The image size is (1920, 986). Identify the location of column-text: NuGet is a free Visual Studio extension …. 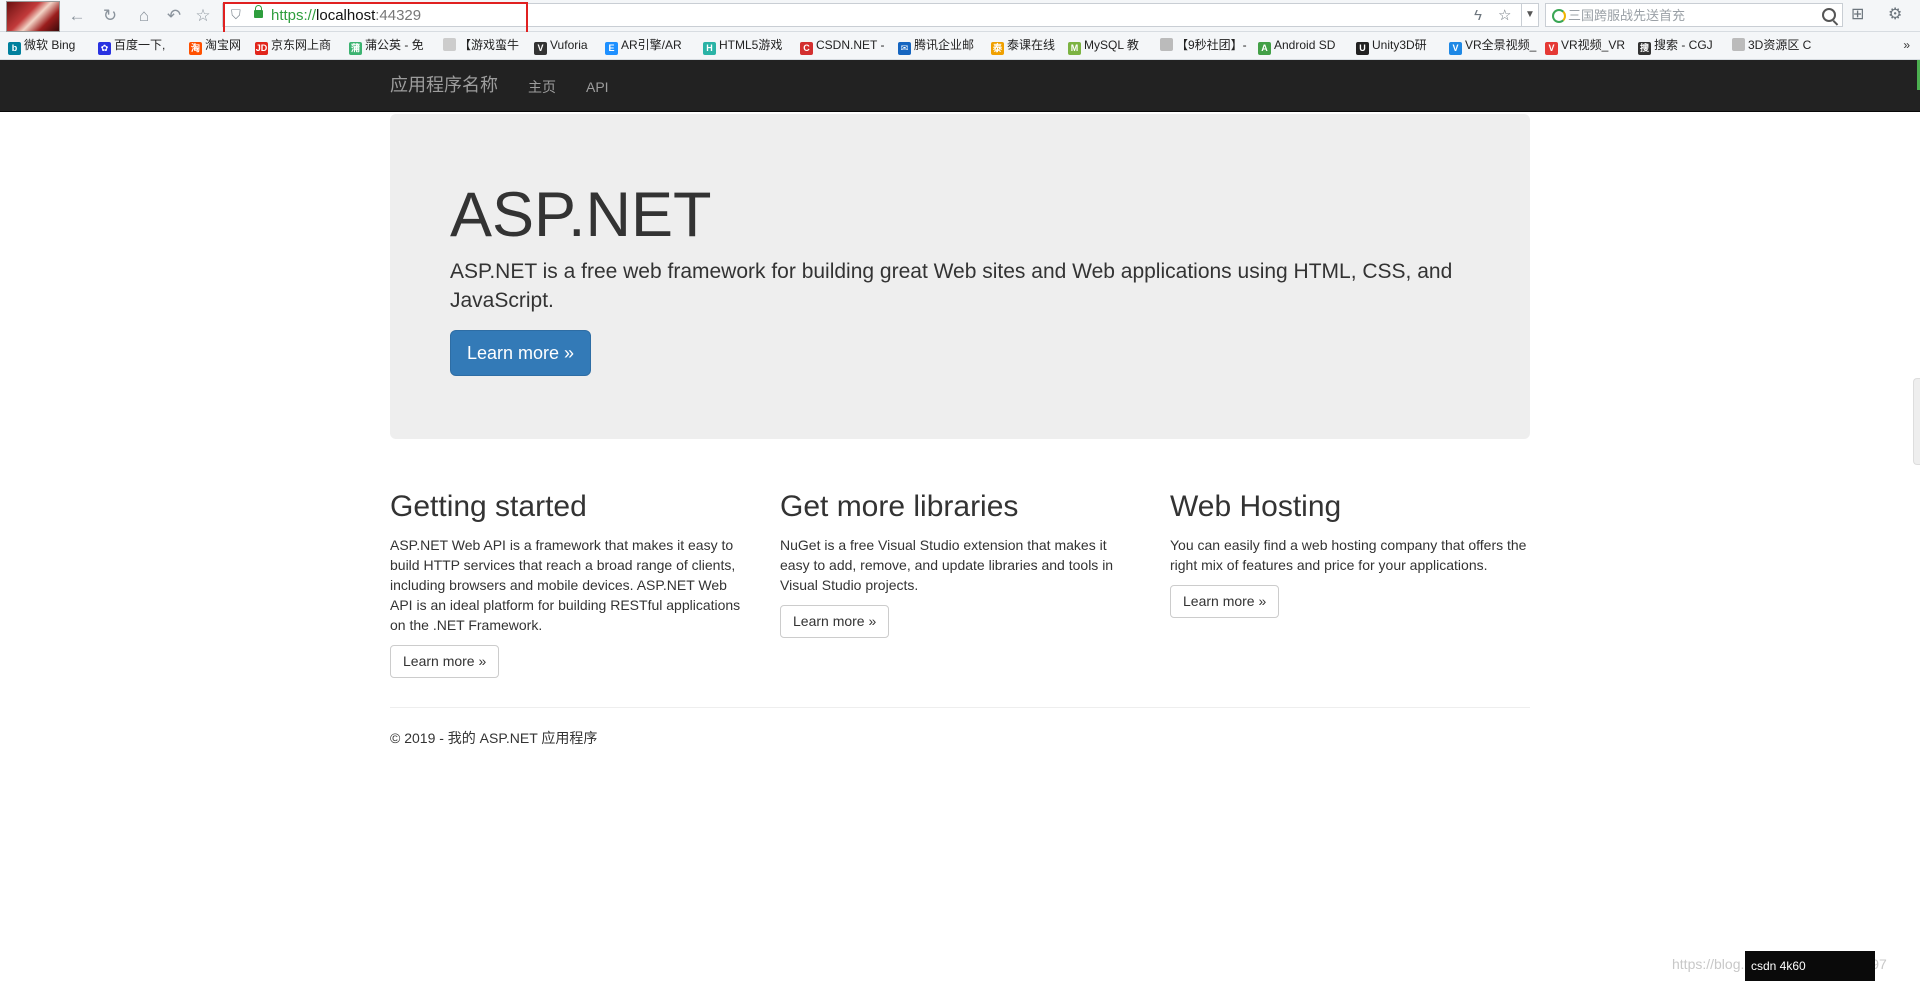
(947, 565).